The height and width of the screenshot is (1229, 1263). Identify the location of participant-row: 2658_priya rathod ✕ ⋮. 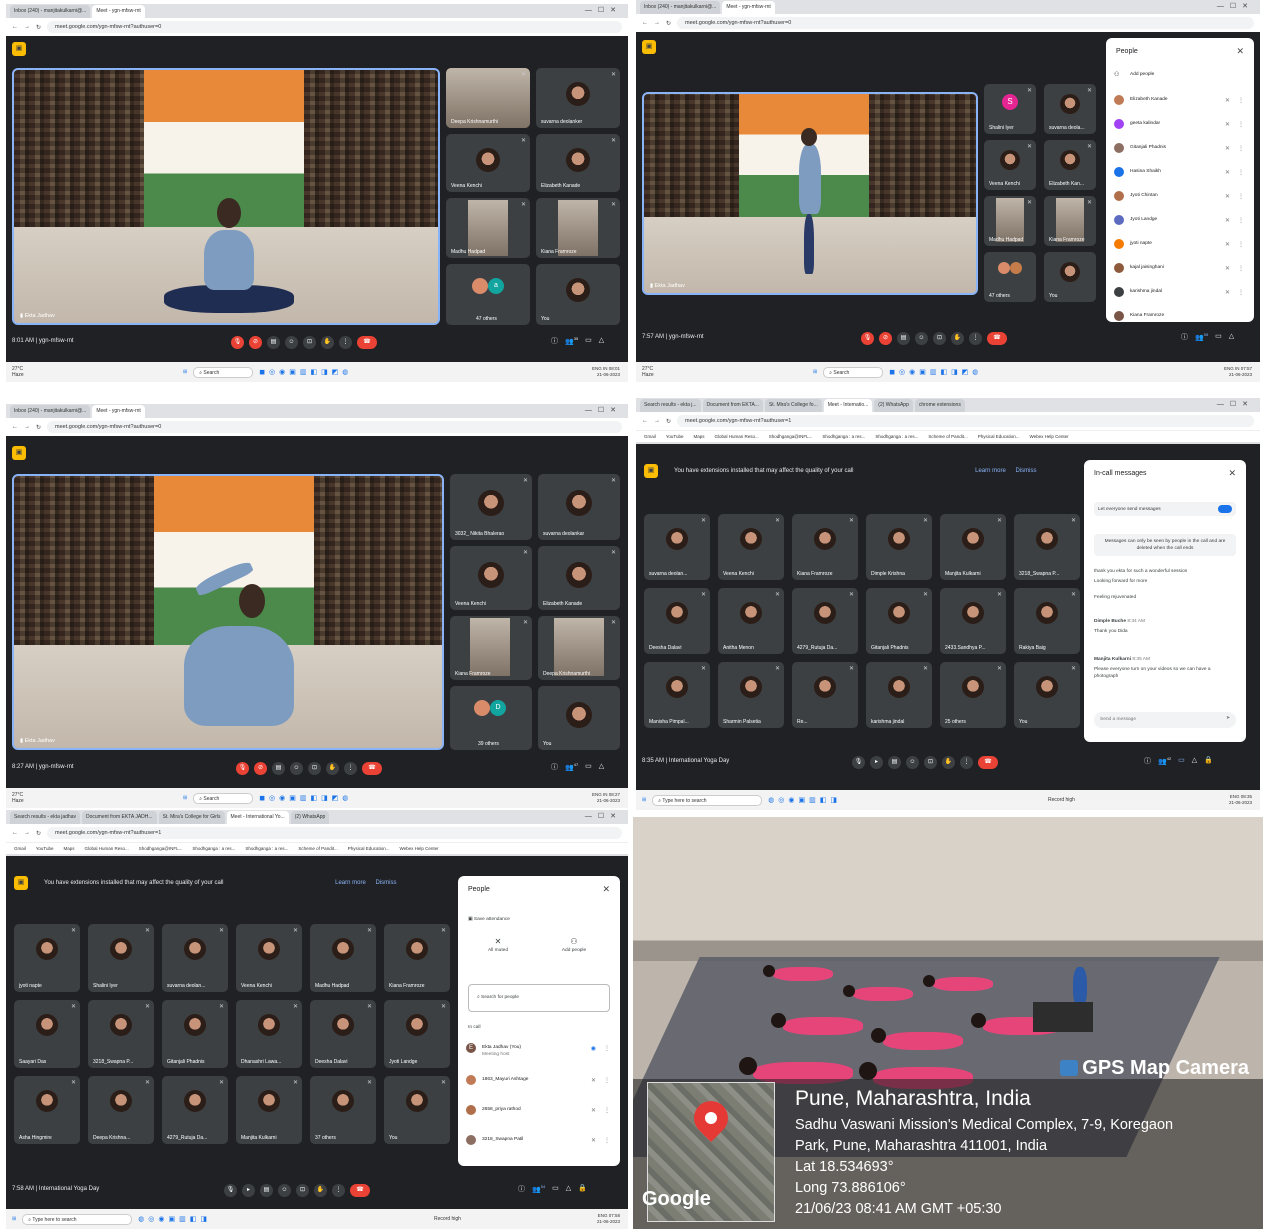
(539, 1112).